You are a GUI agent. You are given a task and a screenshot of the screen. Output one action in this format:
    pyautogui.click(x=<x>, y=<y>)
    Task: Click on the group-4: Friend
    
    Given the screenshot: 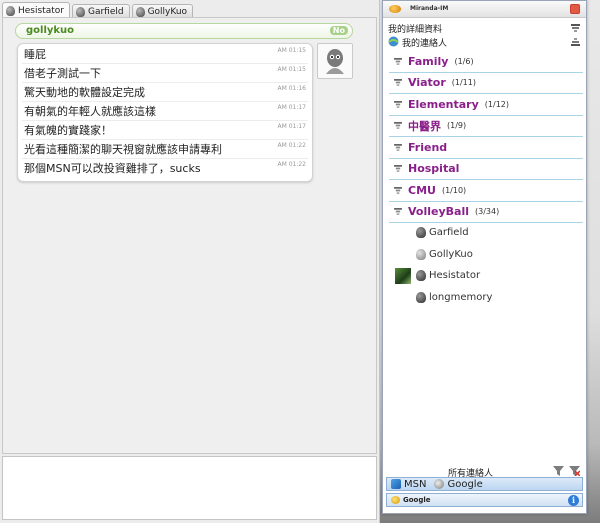 What is the action you would take?
    pyautogui.click(x=486, y=148)
    